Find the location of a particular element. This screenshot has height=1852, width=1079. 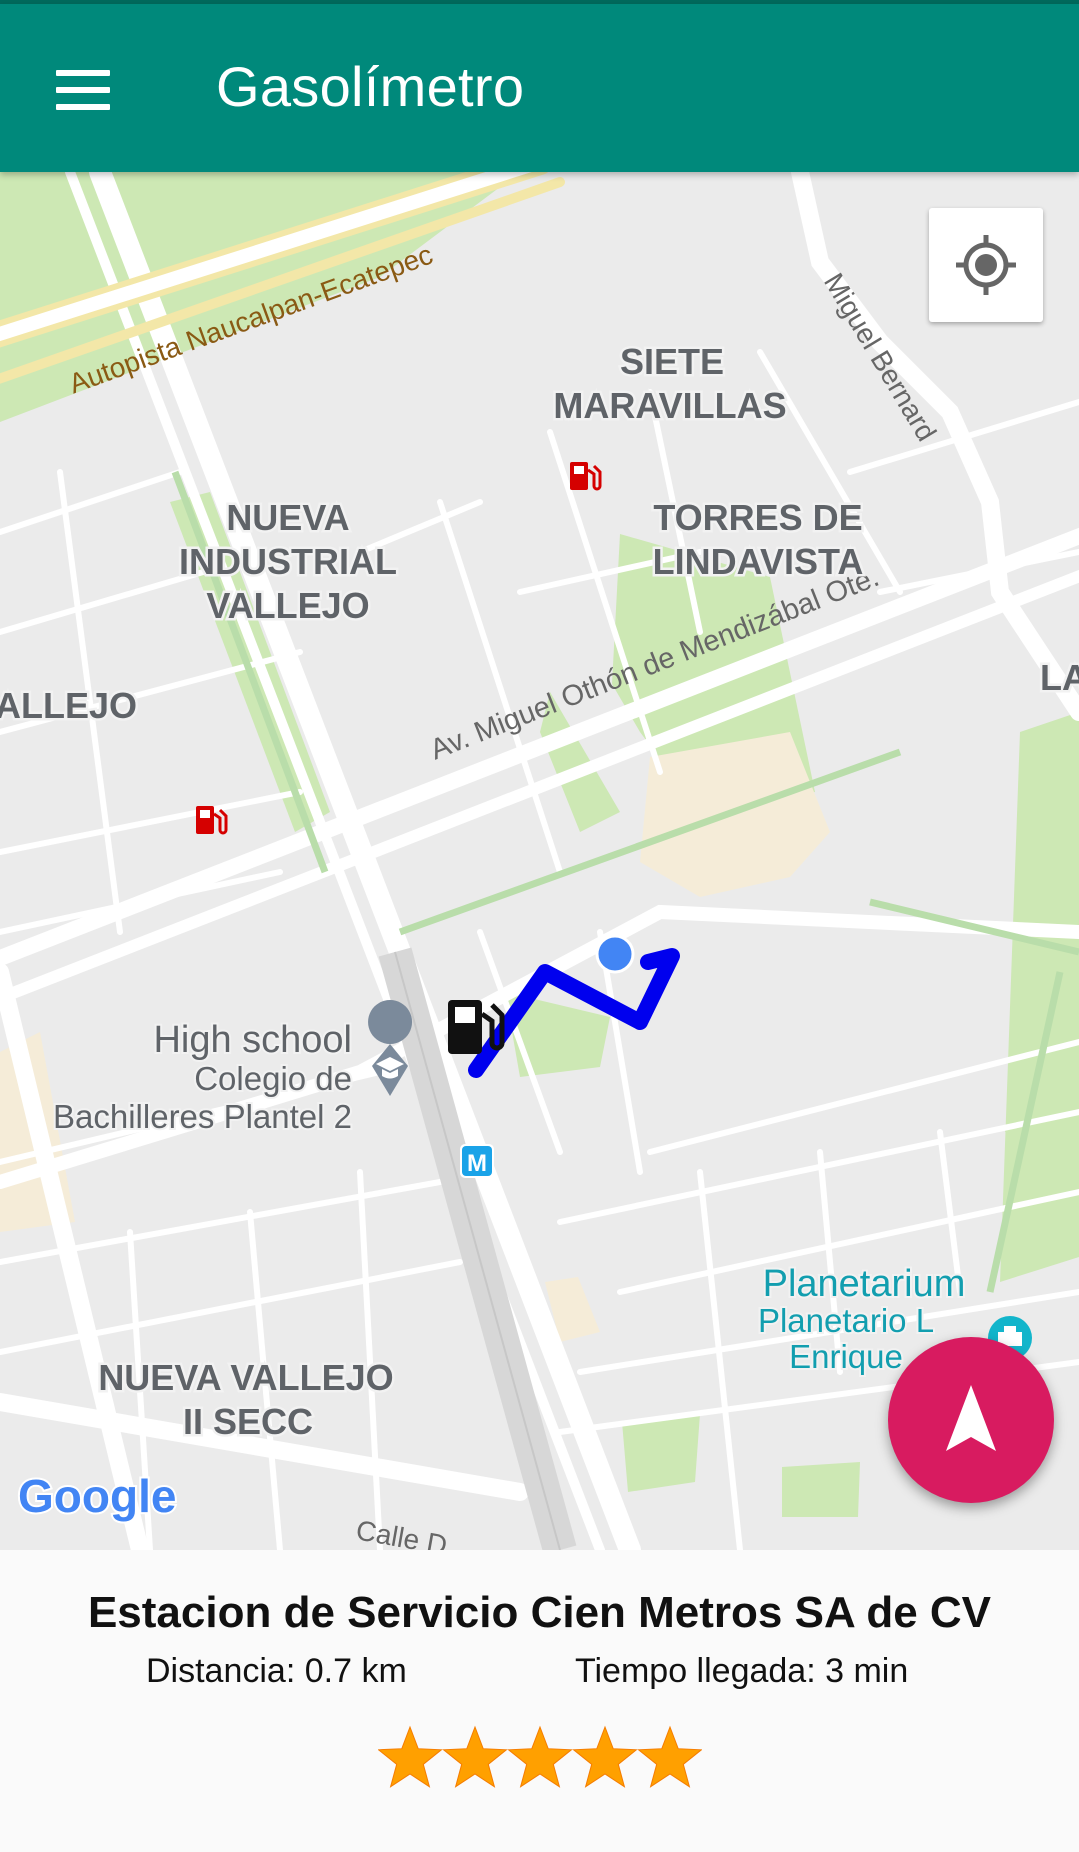

app-bar: Gasolímetro is located at coordinates (539, 88).